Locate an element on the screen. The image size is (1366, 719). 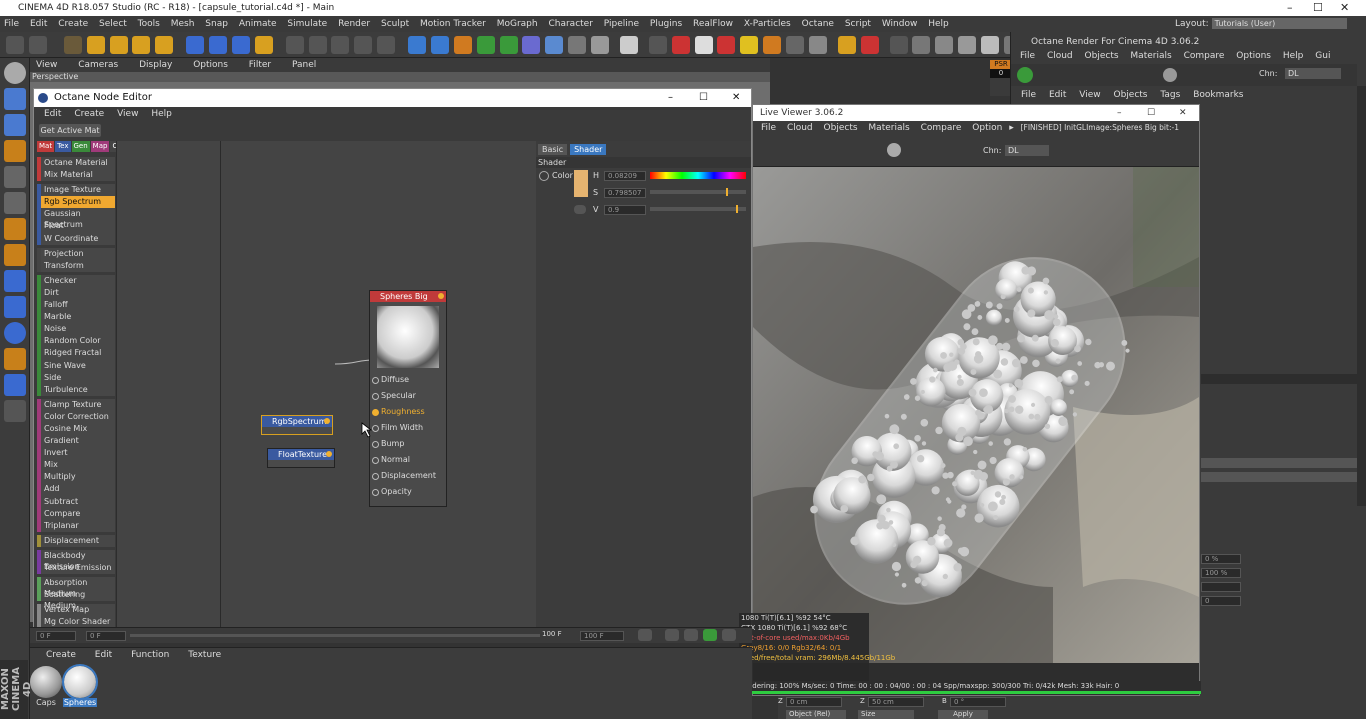
snapping-icon is located at coordinates (15, 307).